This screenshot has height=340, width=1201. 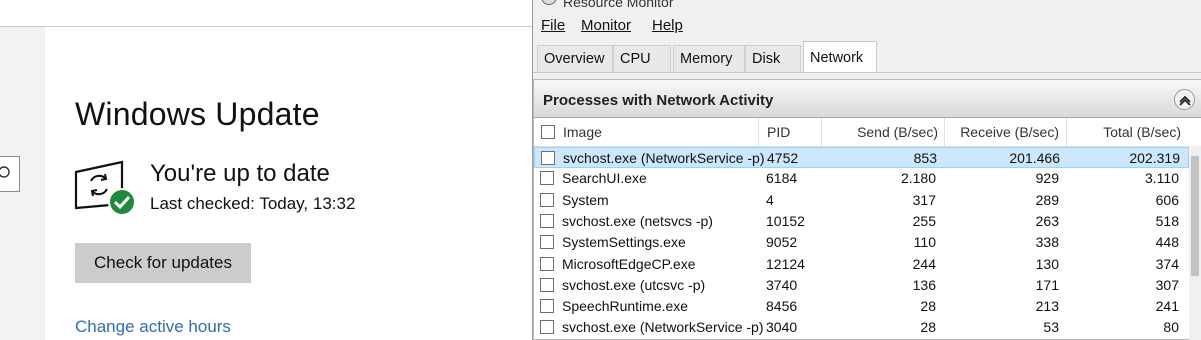 What do you see at coordinates (924, 220) in the screenshot?
I see `cell-send: 255` at bounding box center [924, 220].